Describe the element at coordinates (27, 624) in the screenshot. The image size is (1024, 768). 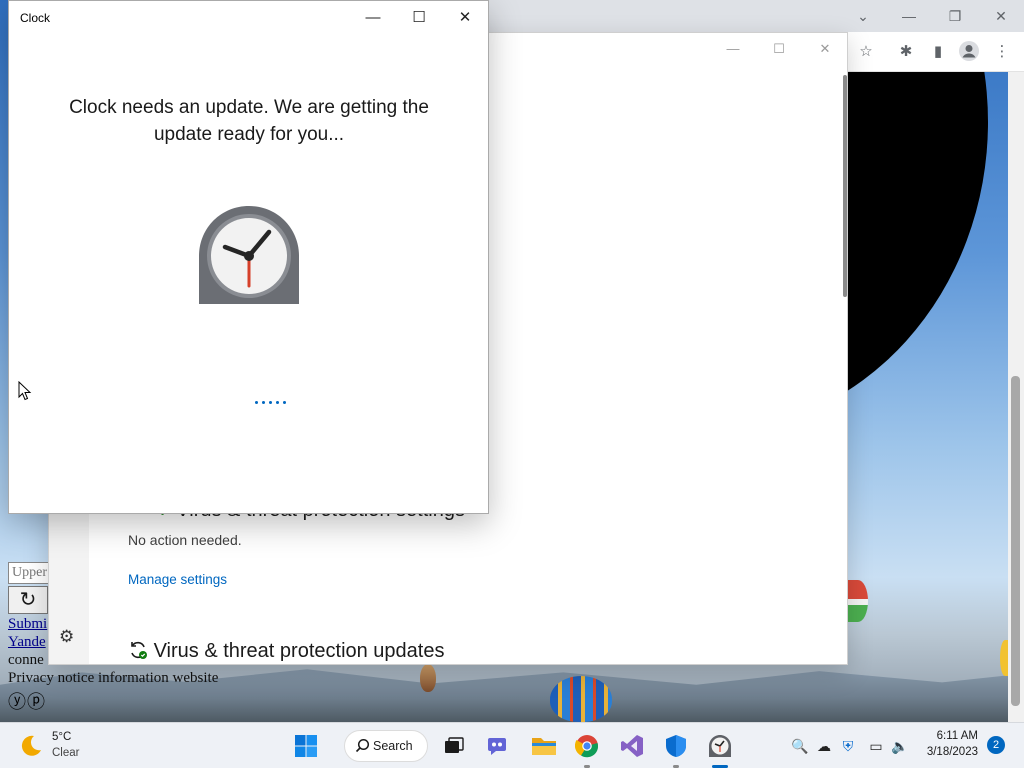
I see `submit-link: Submi` at that location.